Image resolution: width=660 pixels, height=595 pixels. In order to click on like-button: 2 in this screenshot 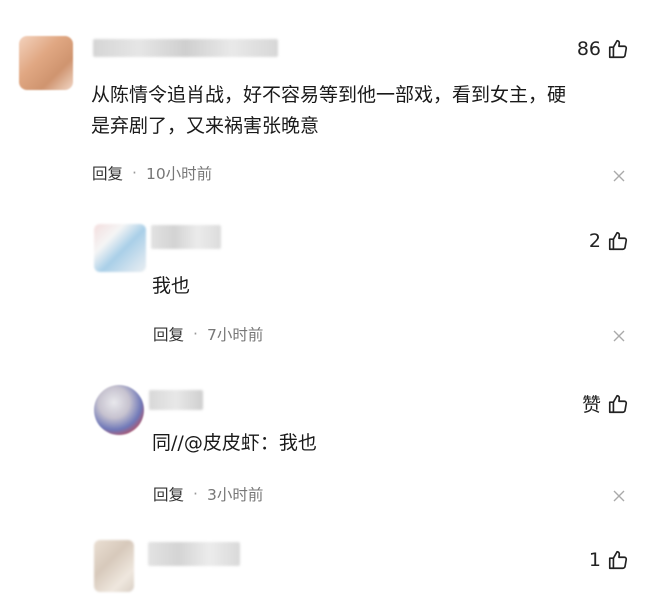, I will do `click(609, 241)`.